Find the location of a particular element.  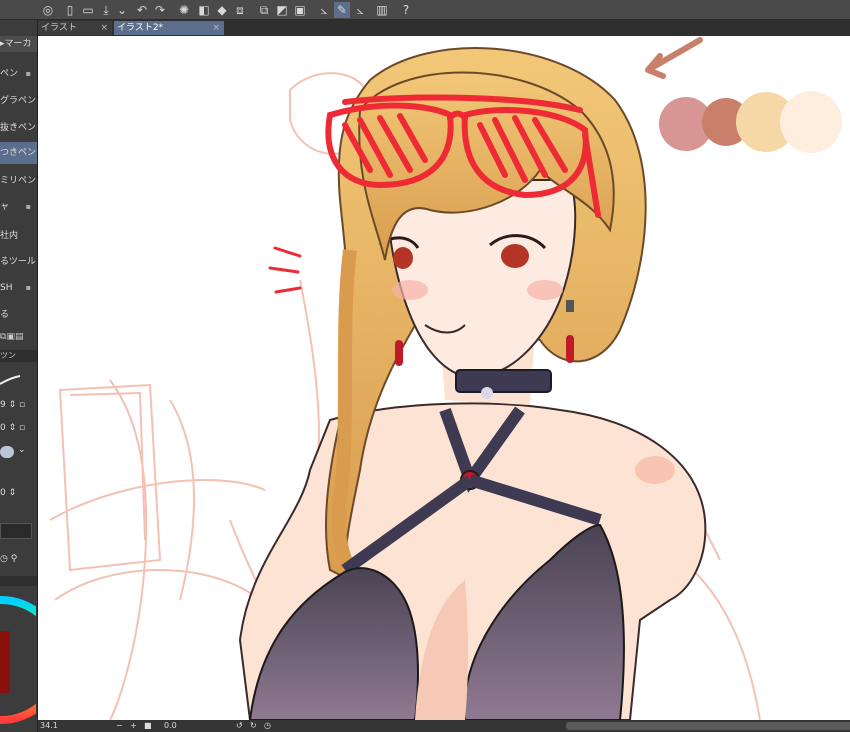

reset-rotation-icon: ◷ is located at coordinates (267, 726).